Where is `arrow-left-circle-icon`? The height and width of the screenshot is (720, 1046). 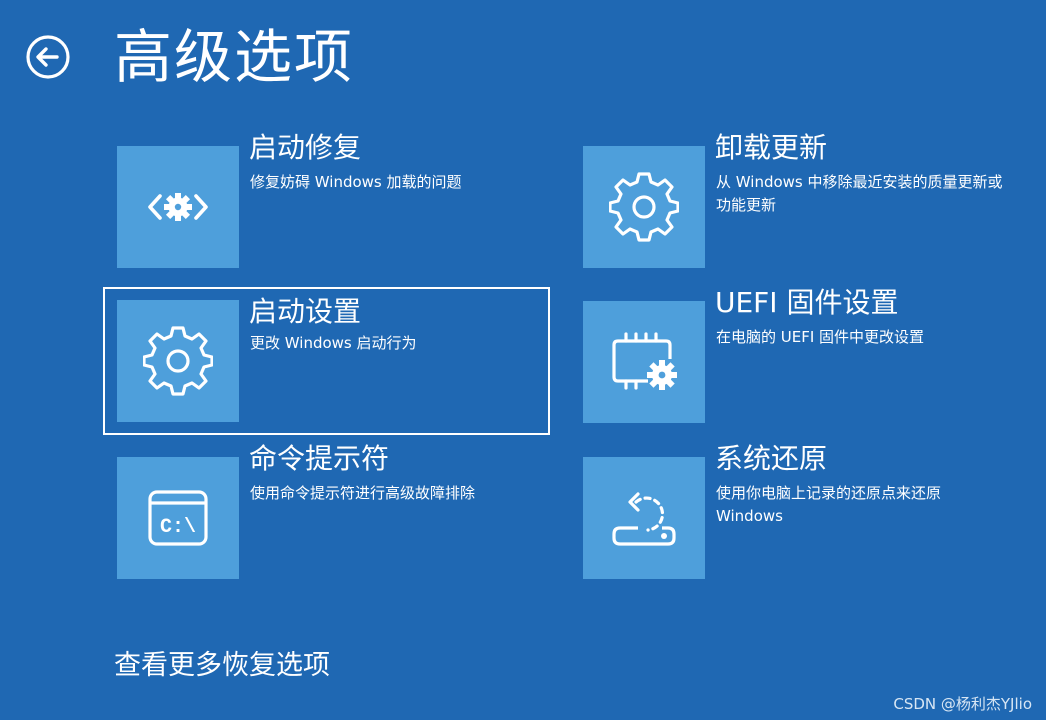 arrow-left-circle-icon is located at coordinates (48, 57).